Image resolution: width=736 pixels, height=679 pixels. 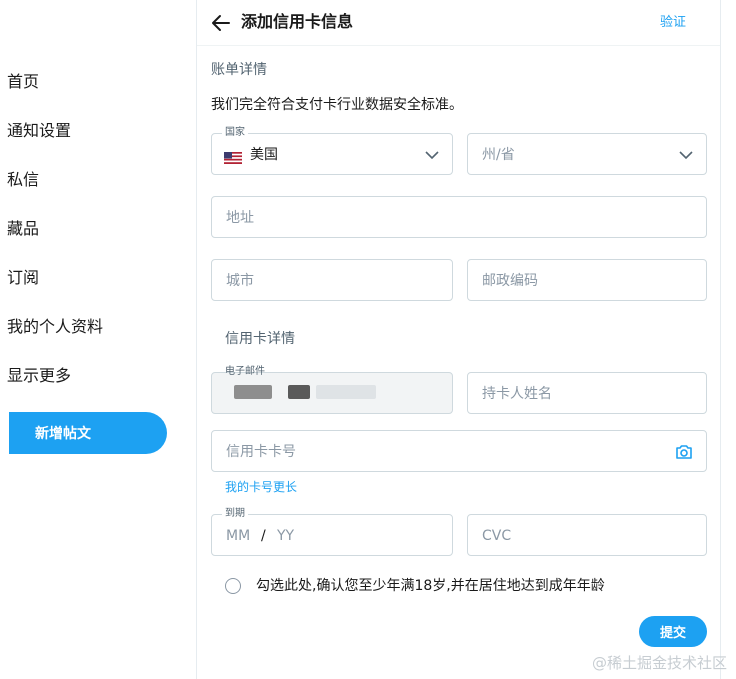 What do you see at coordinates (337, 105) in the screenshot?
I see `pci-description: 我们完全符合支付卡行业数据安全标准。` at bounding box center [337, 105].